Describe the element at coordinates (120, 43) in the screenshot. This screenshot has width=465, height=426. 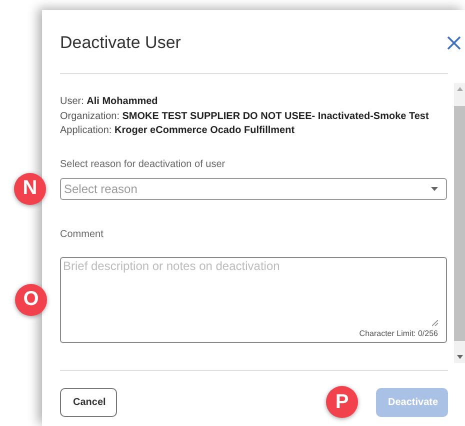
I see `dialog-title: Deactivate User` at that location.